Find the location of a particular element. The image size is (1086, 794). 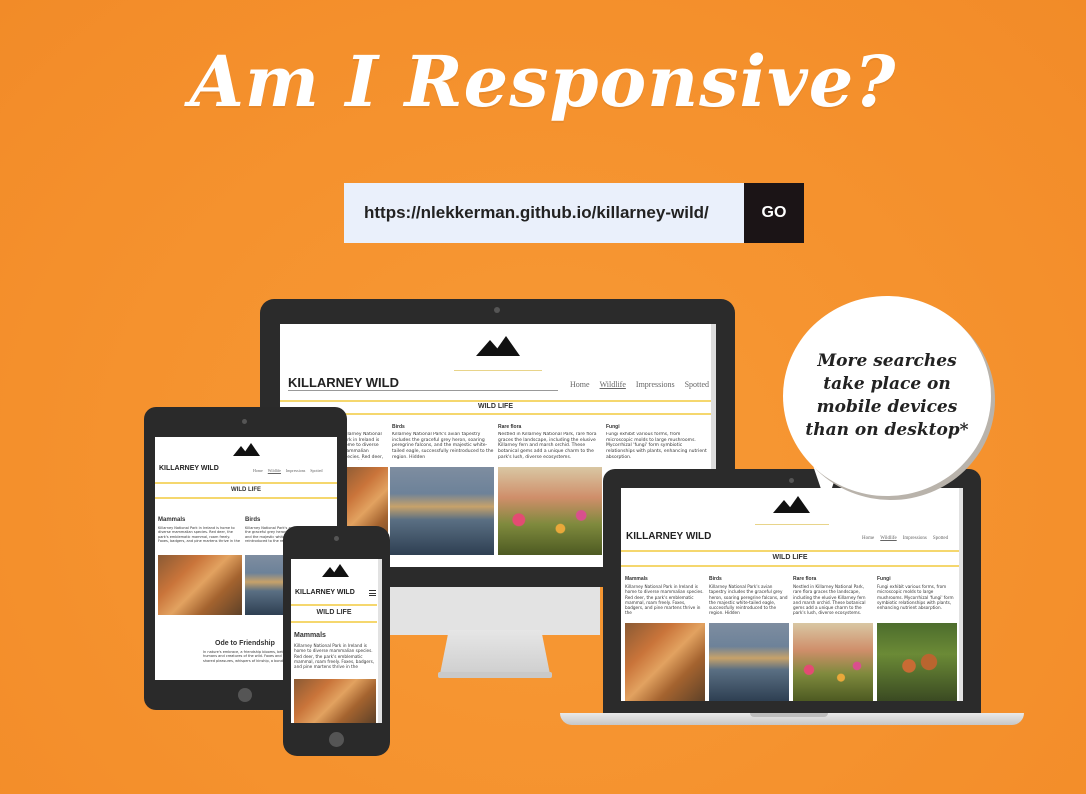

go-button: GO is located at coordinates (774, 213).